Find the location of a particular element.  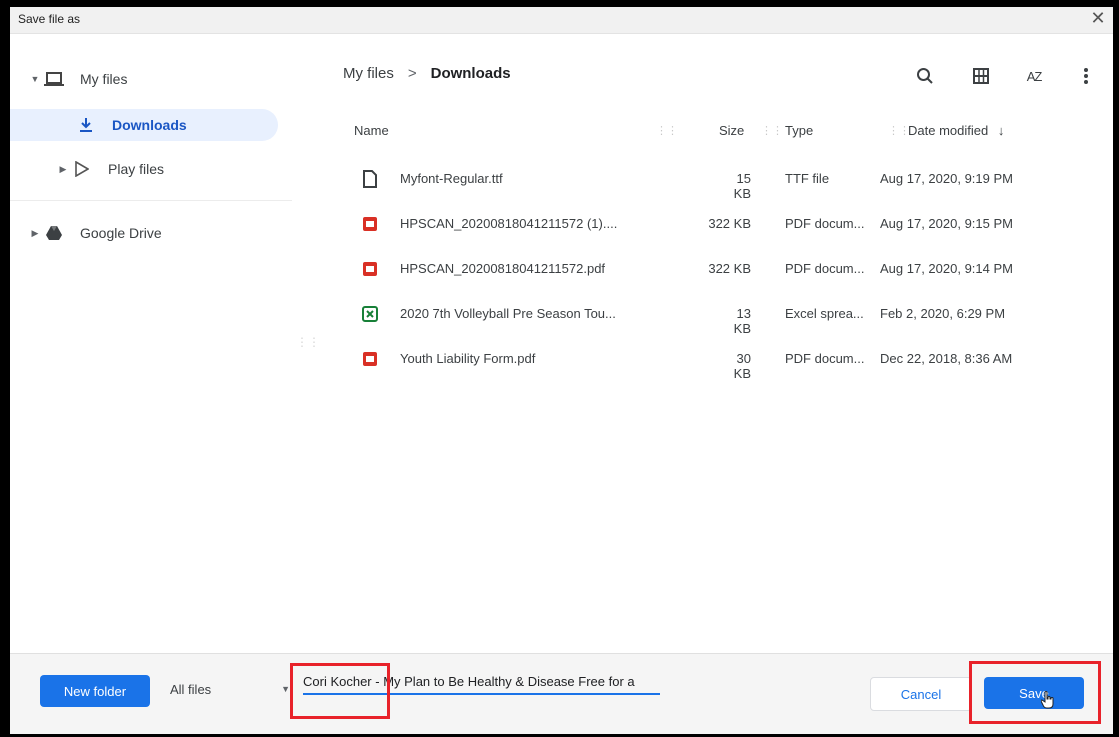

sidebar-divider is located at coordinates (151, 200).